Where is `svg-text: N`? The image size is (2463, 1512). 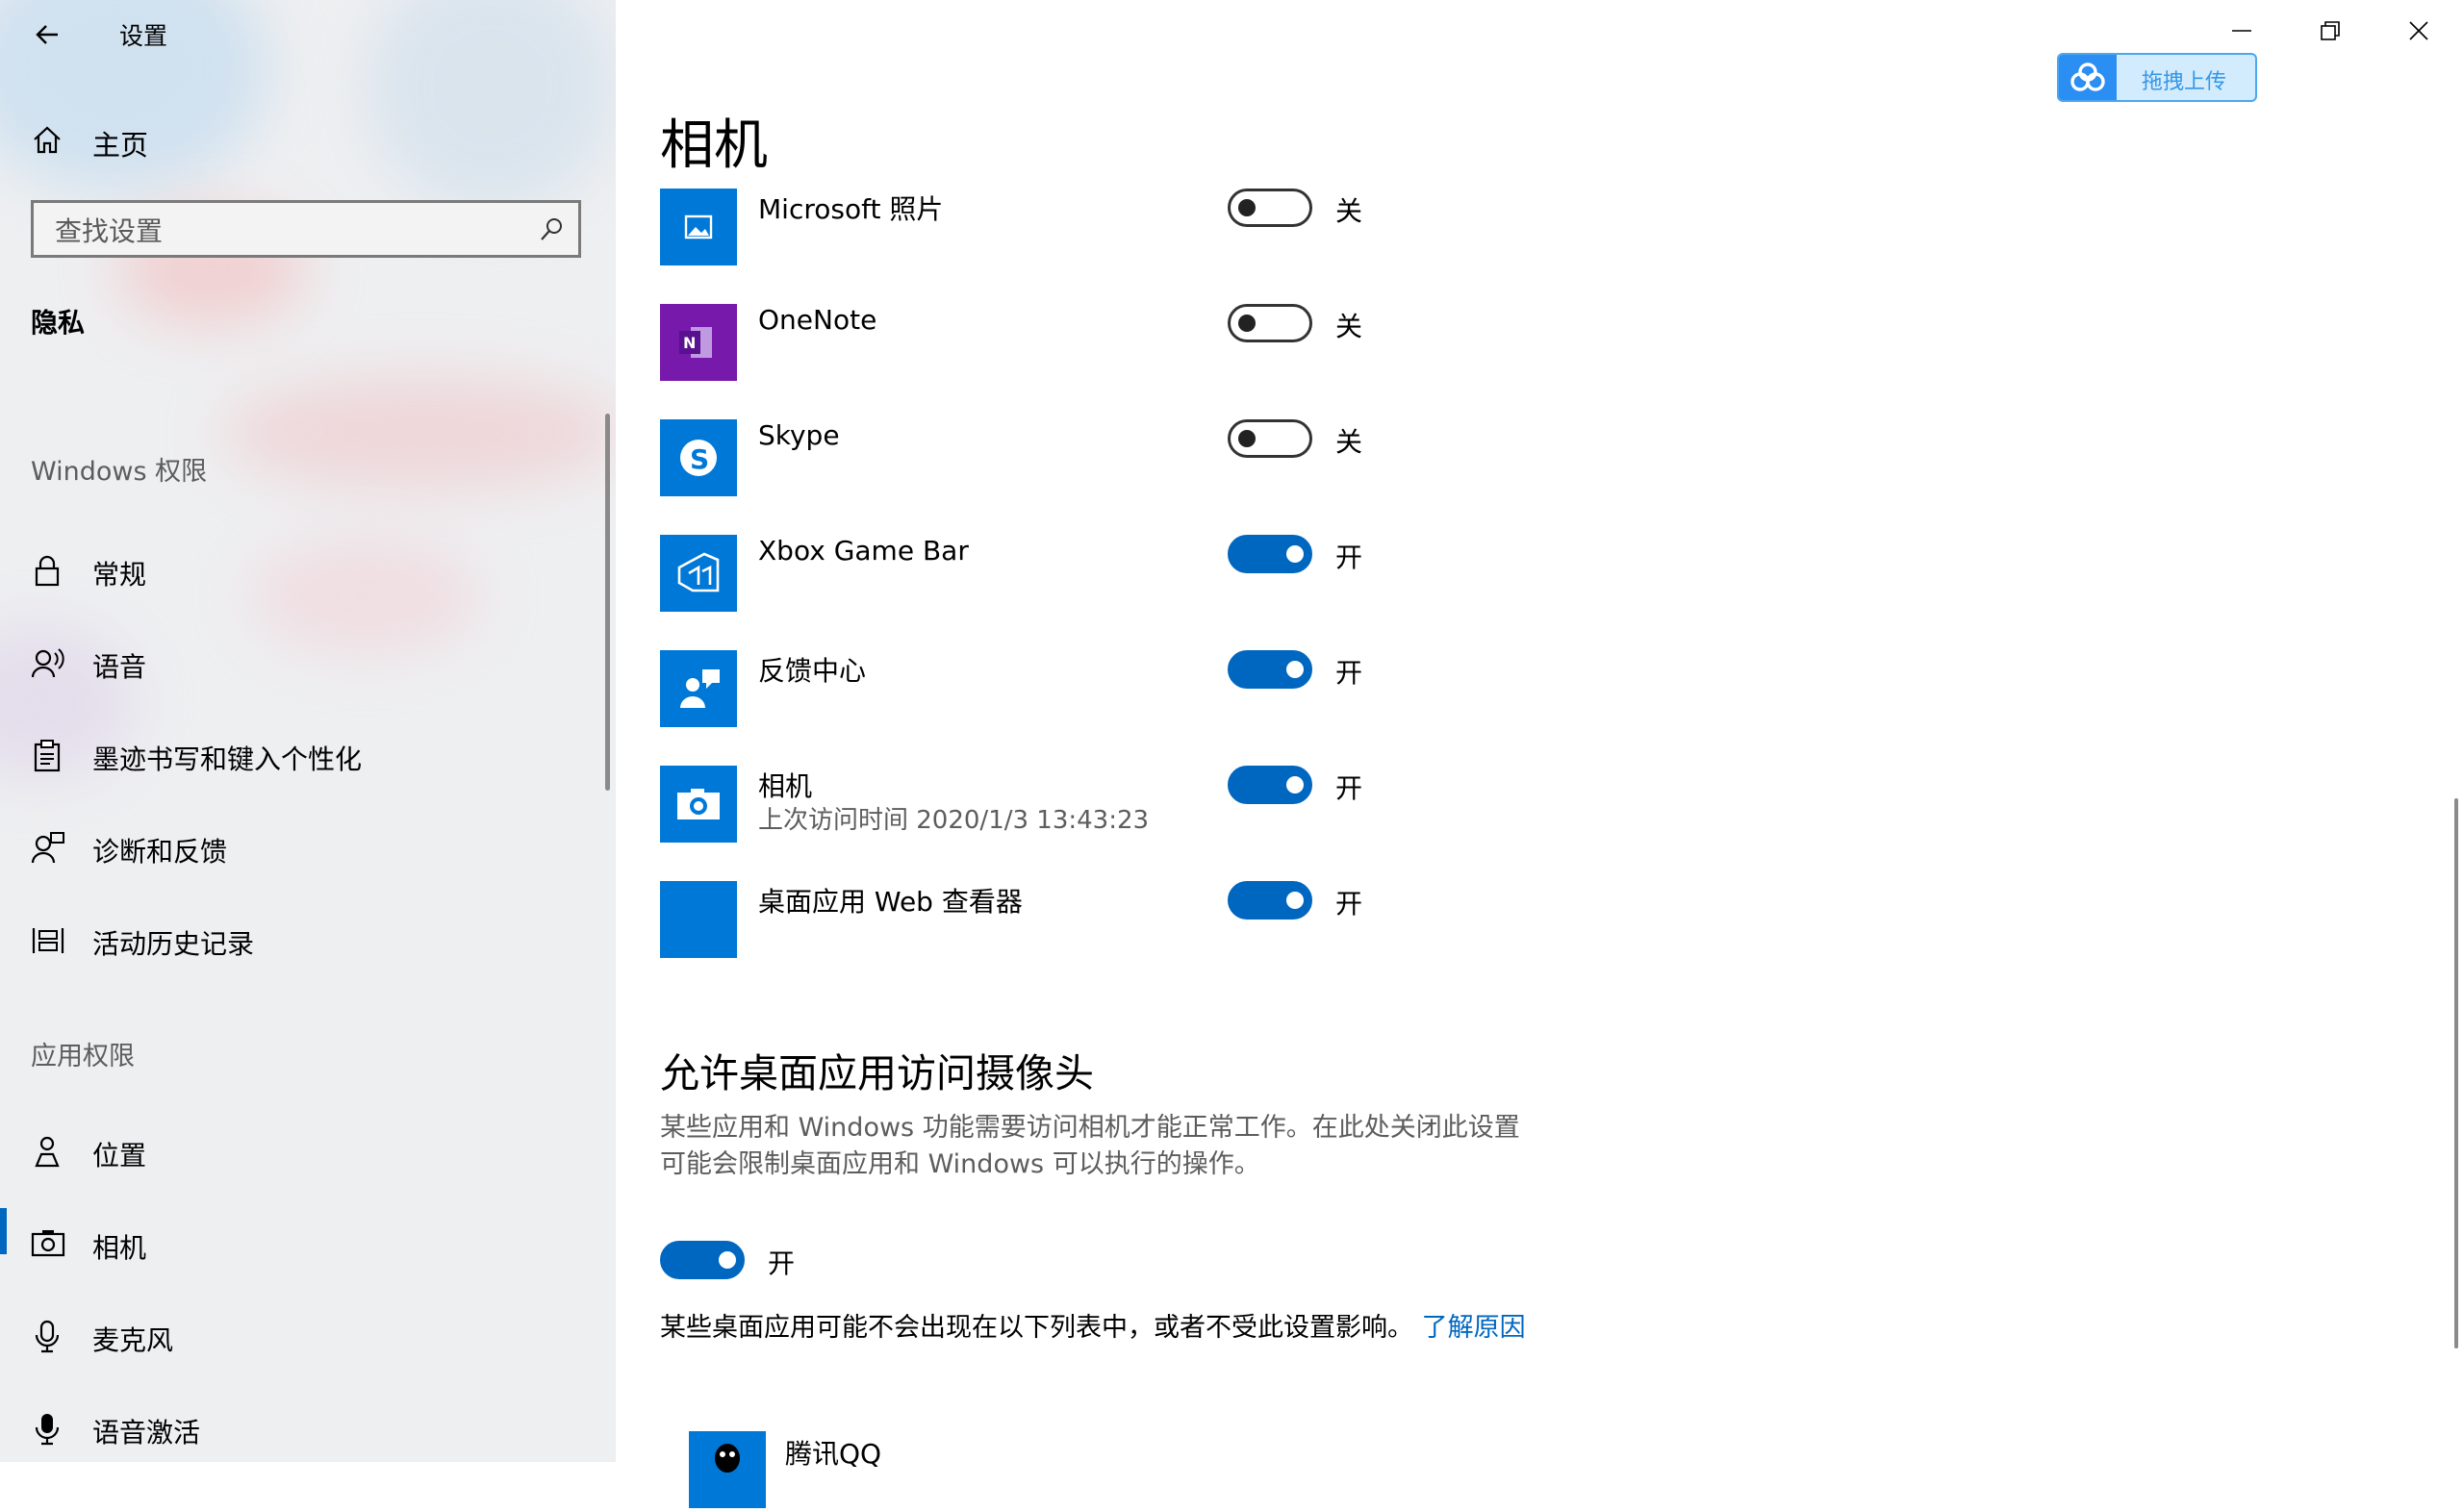
svg-text: N is located at coordinates (689, 343).